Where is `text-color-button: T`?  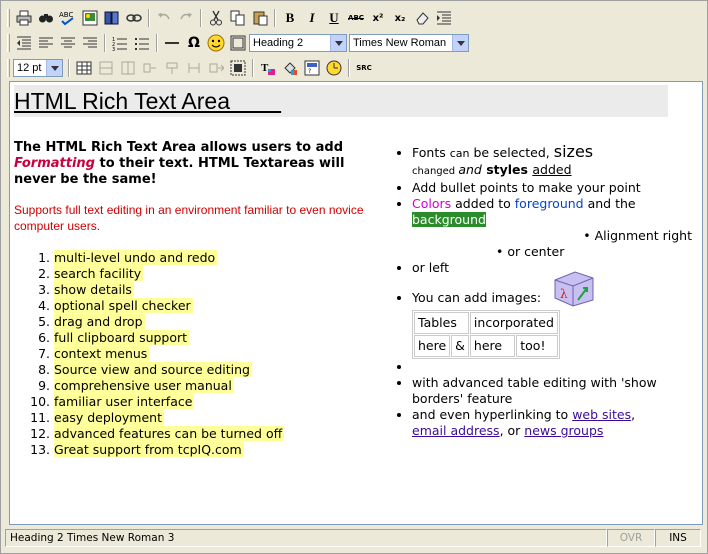
text-color-button: T is located at coordinates (268, 68).